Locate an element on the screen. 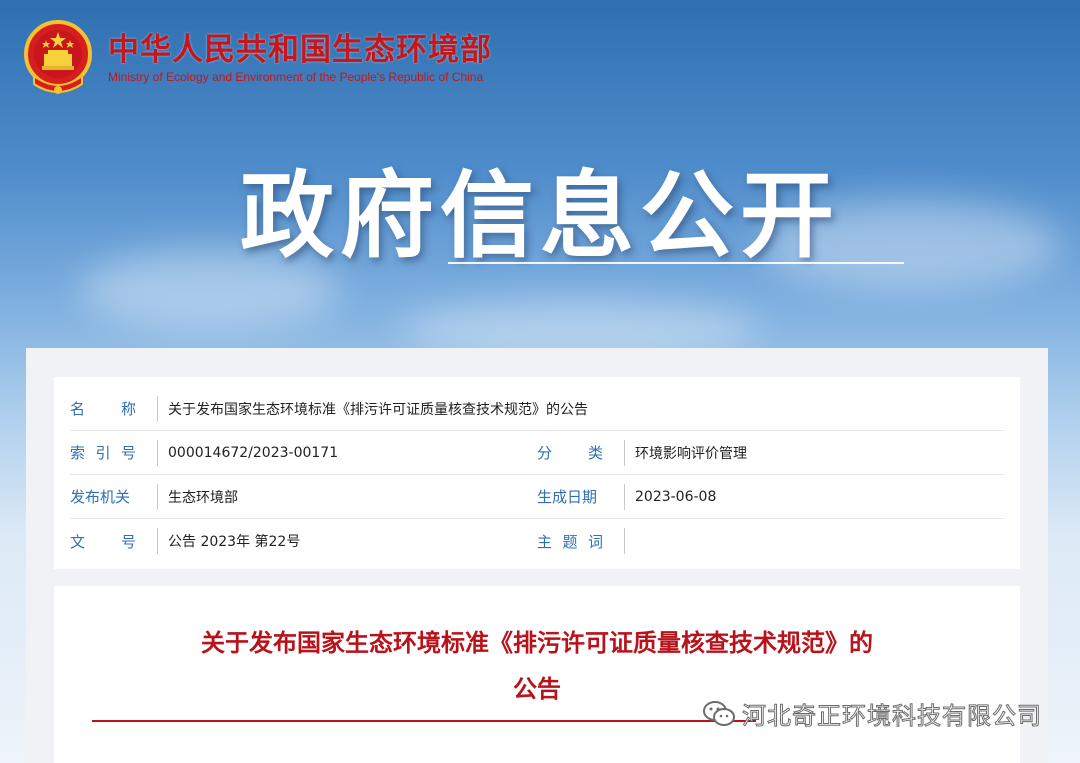 This screenshot has width=1080, height=763. info-row-index: 索引号 000014672/2023-00171 分类 环境影响评价管理 is located at coordinates (537, 453).